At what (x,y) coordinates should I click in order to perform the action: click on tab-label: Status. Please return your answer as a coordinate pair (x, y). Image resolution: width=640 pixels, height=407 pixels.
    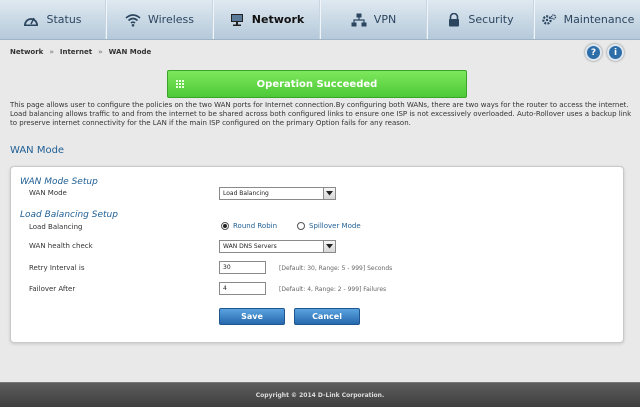
    Looking at the image, I should click on (64, 19).